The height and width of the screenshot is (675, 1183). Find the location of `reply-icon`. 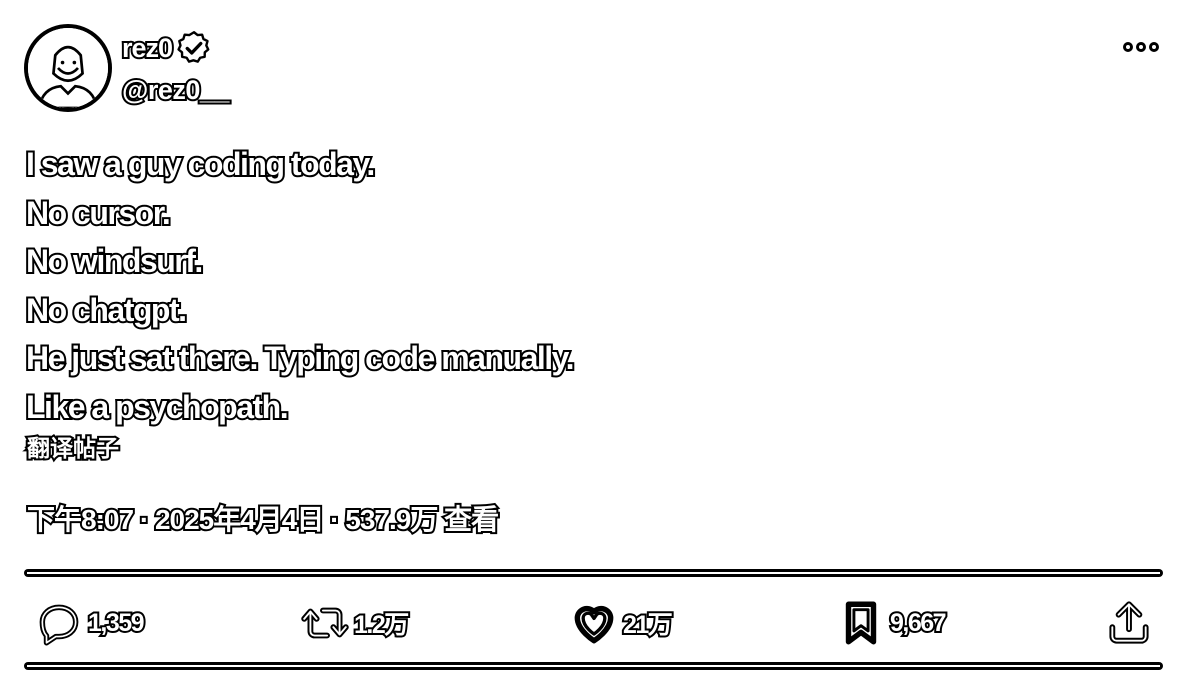

reply-icon is located at coordinates (59, 625).